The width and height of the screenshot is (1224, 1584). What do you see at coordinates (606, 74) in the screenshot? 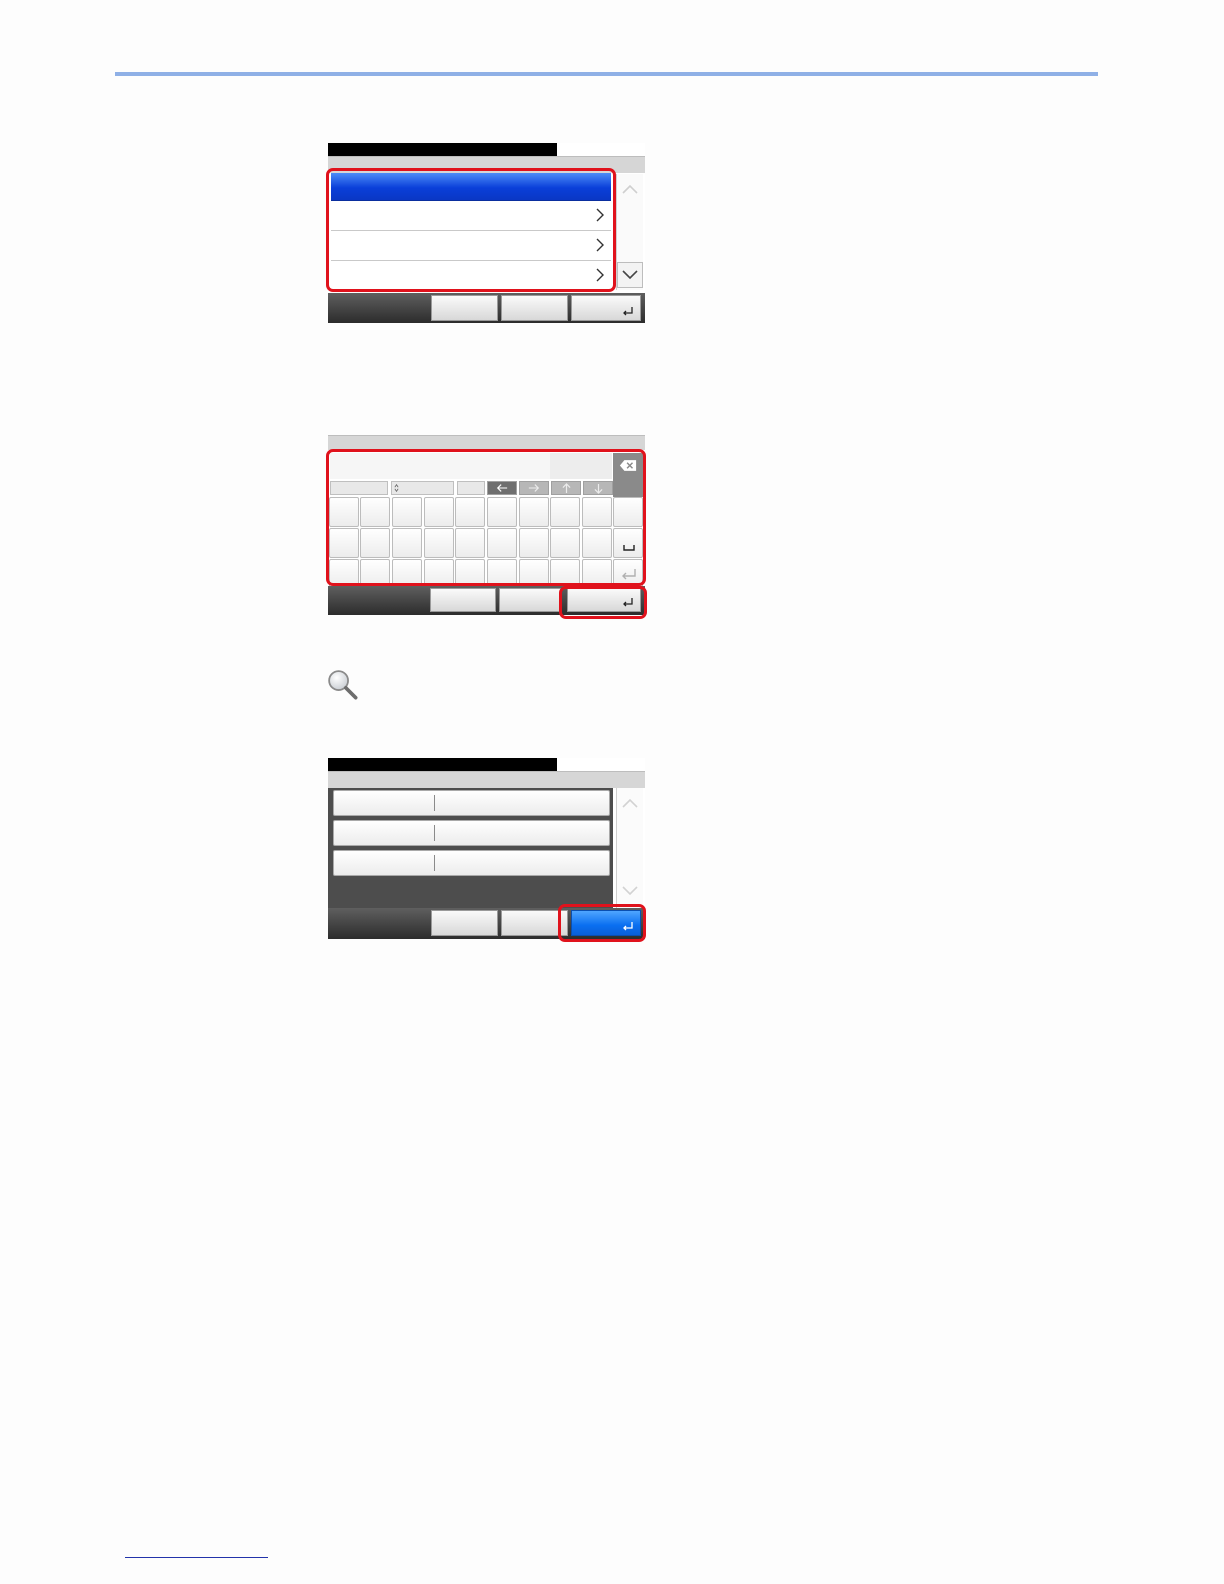
I see `header-rule` at bounding box center [606, 74].